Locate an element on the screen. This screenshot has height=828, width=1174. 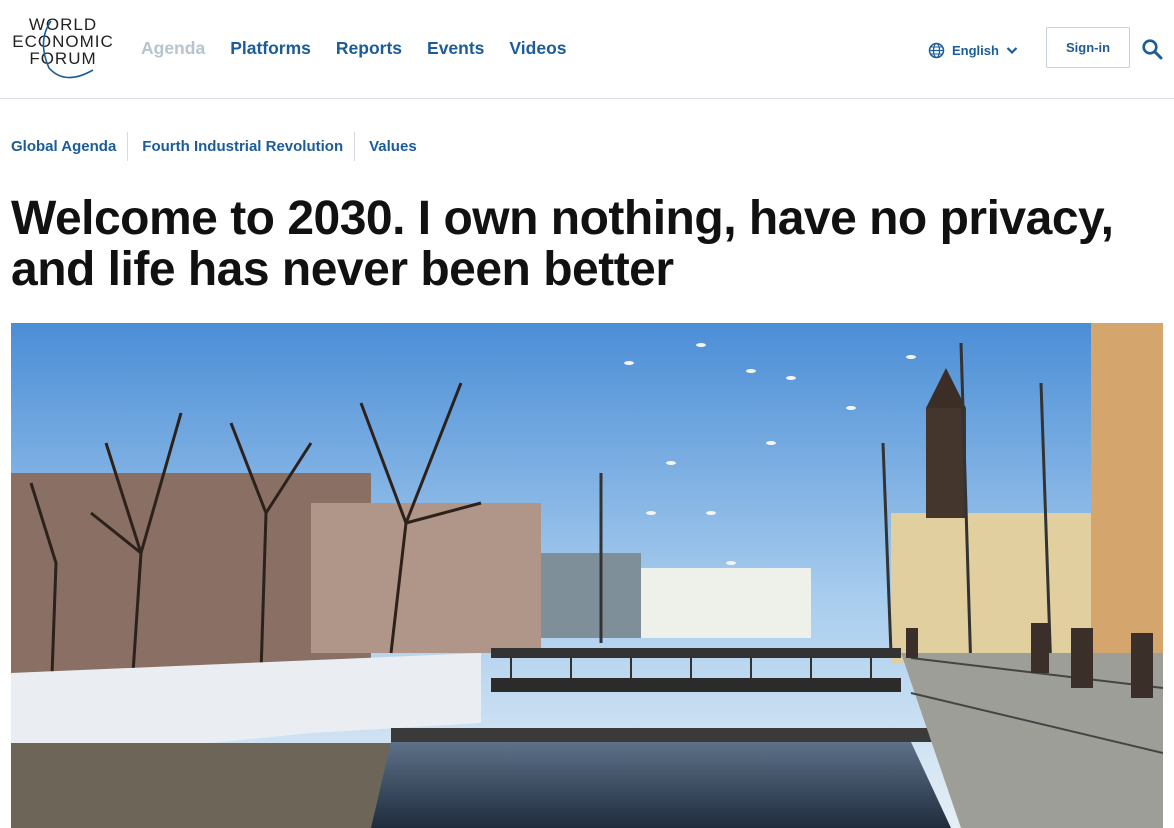
topic-values: Values is located at coordinates (393, 146).